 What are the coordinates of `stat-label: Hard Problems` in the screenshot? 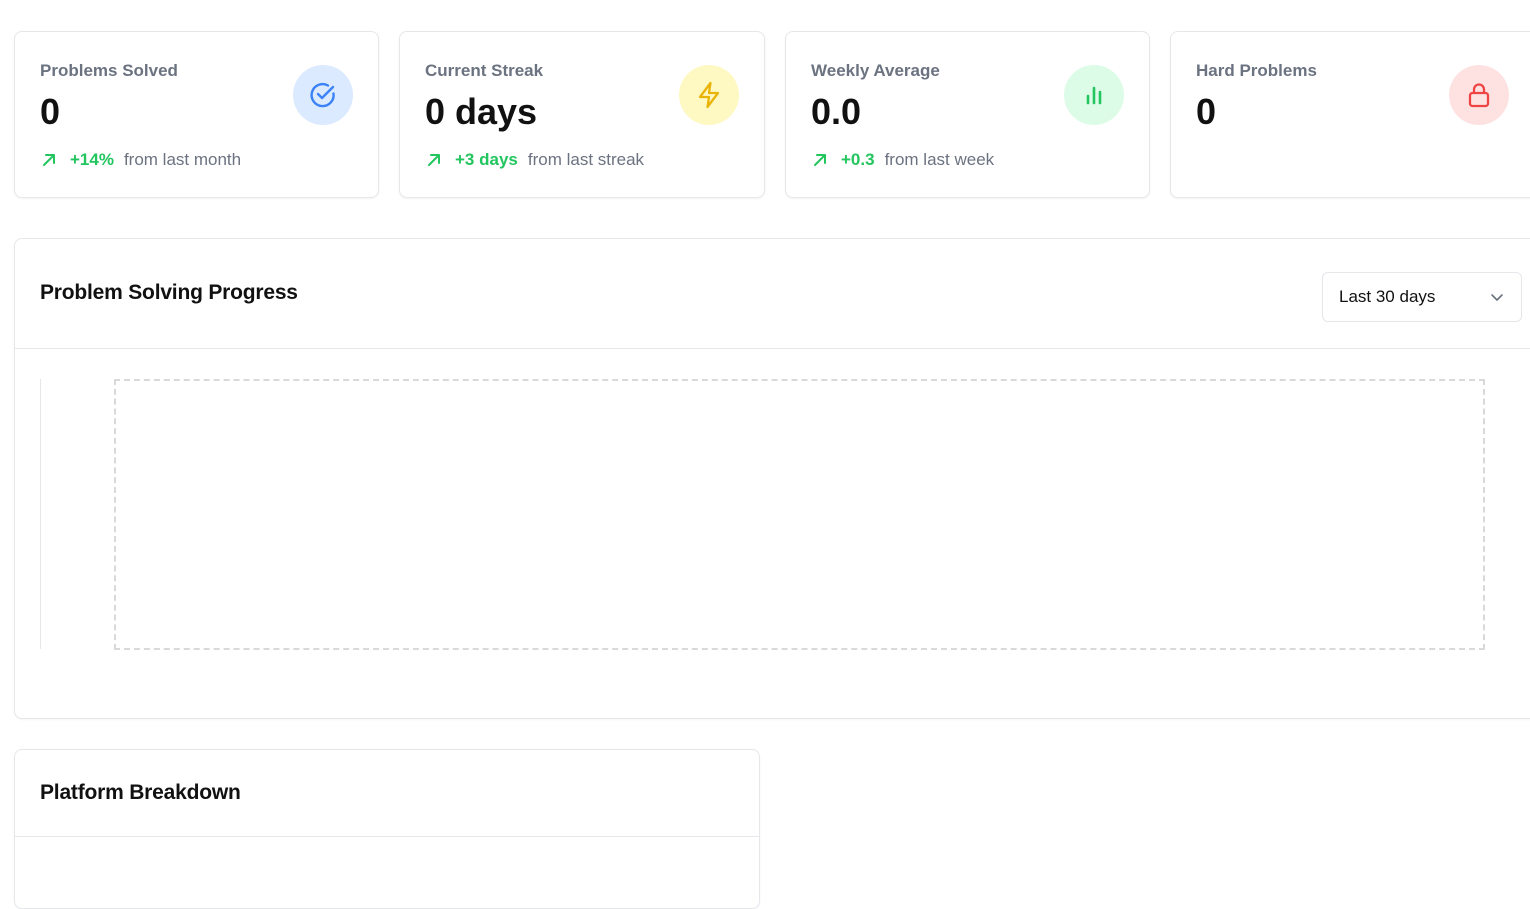 It's located at (1256, 70).